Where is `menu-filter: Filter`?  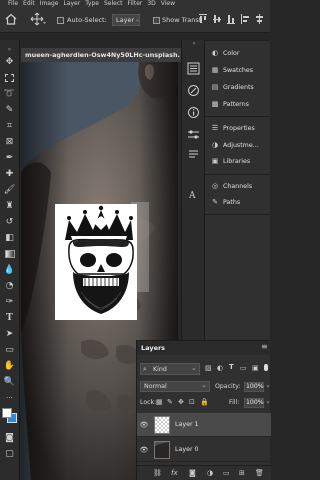 menu-filter: Filter is located at coordinates (135, 3).